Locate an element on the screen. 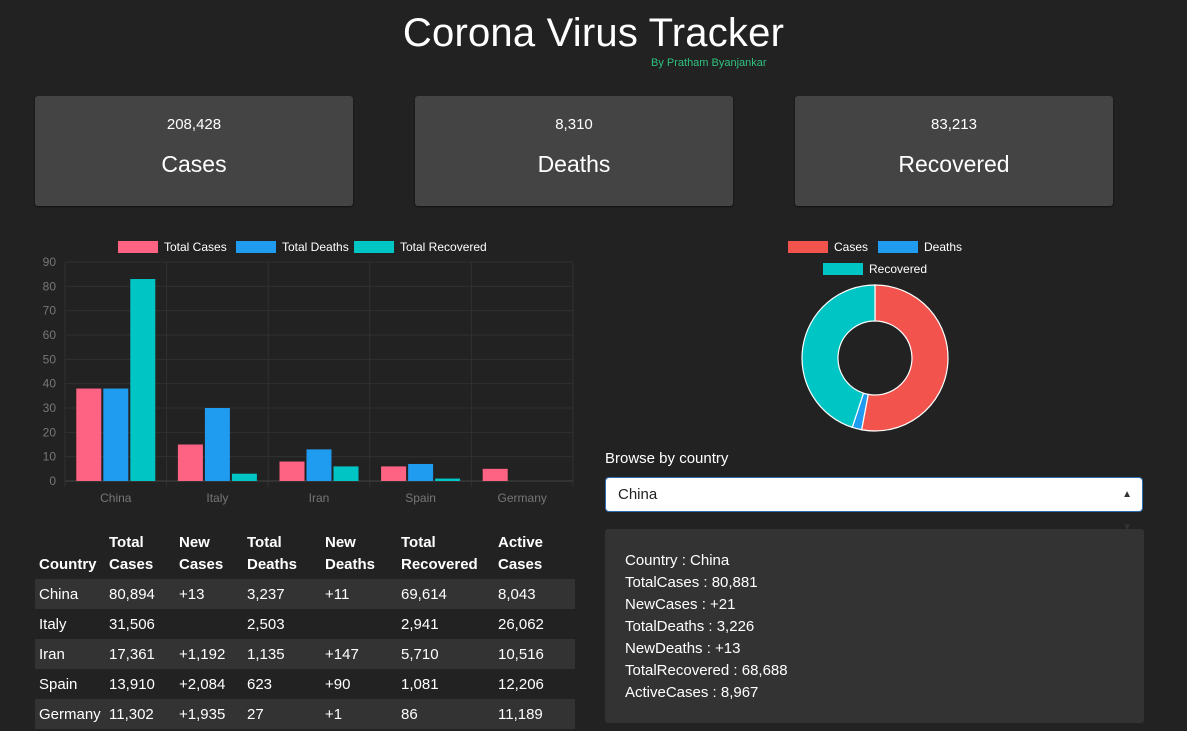 The width and height of the screenshot is (1187, 731). cell-total-deaths: 27 is located at coordinates (255, 714).